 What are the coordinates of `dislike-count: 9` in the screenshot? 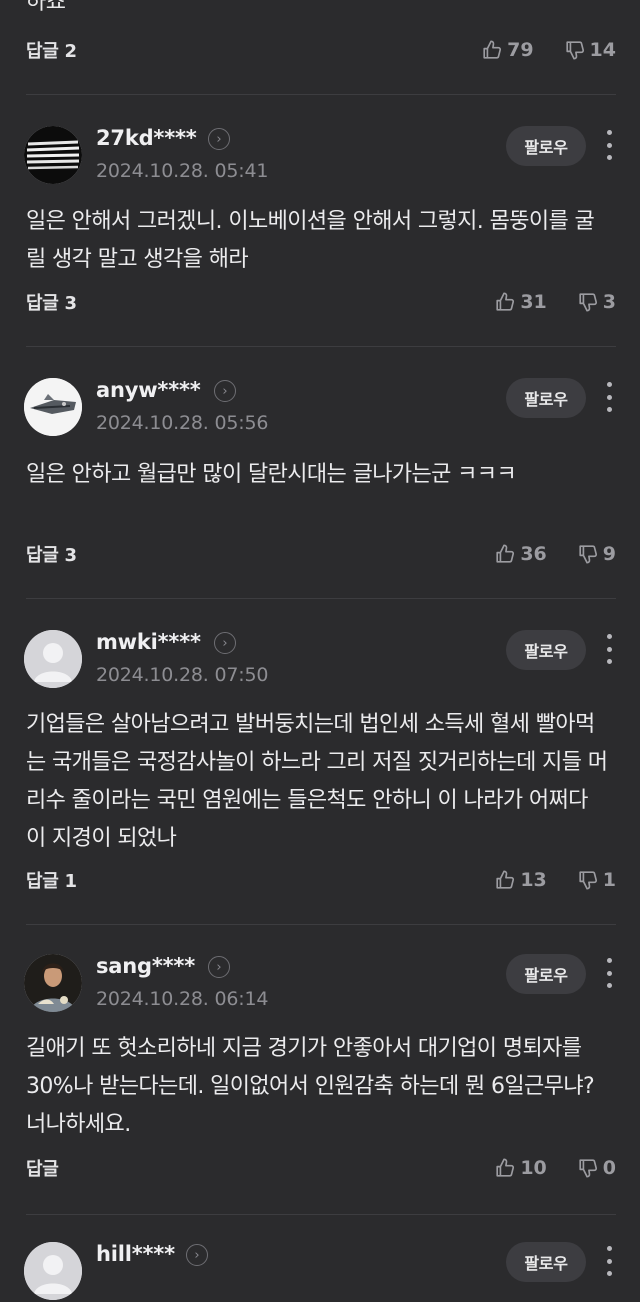 It's located at (609, 554).